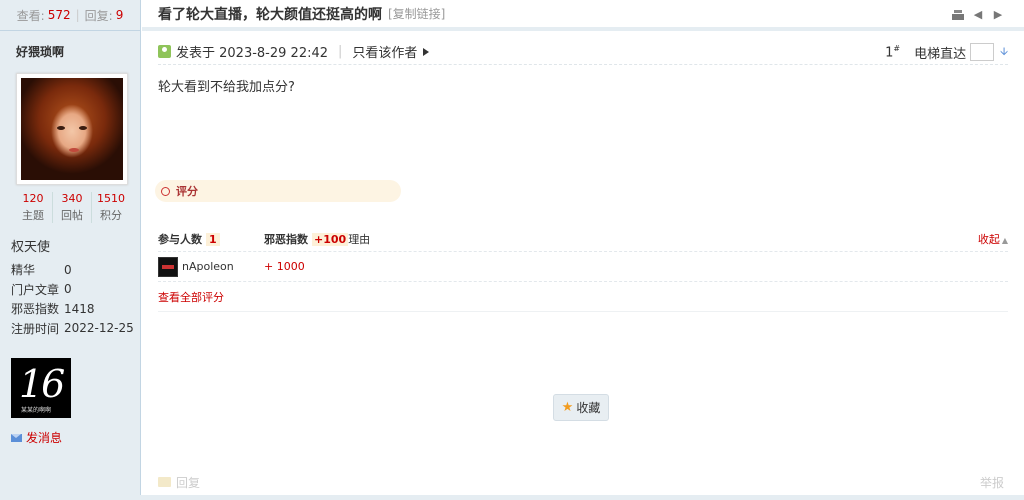 This screenshot has width=1024, height=500. I want to click on thread-title: 看了轮大直播，轮大颜值还挺高的啊, so click(270, 14).